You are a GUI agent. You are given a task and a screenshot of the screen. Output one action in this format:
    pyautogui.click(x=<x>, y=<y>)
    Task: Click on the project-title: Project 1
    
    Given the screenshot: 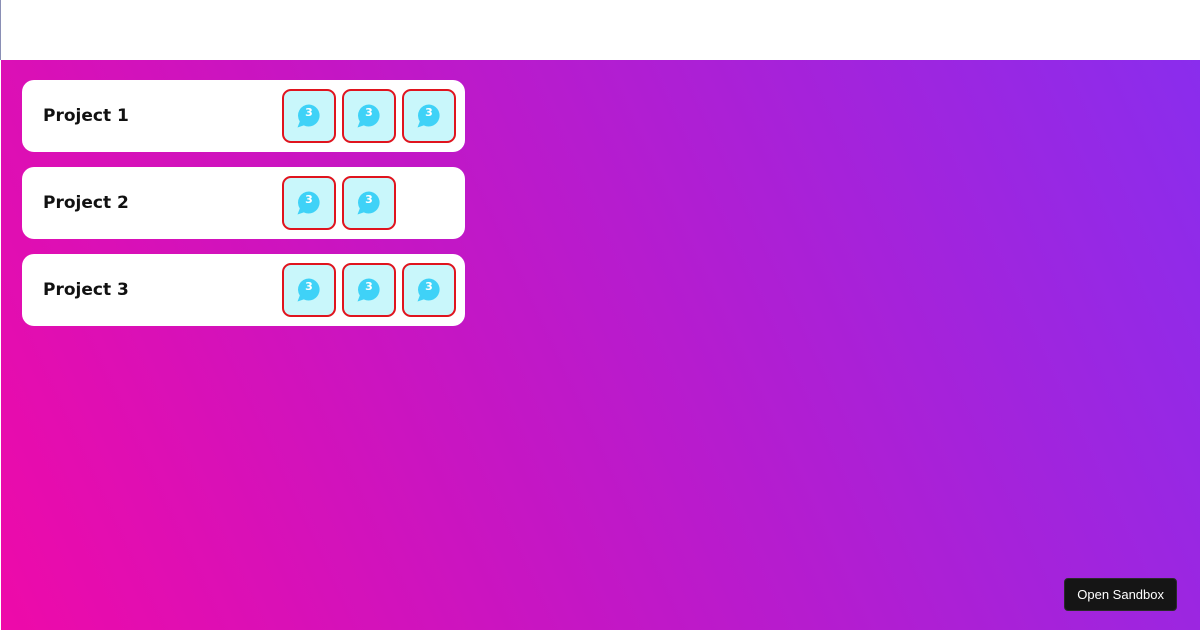 What is the action you would take?
    pyautogui.click(x=86, y=116)
    